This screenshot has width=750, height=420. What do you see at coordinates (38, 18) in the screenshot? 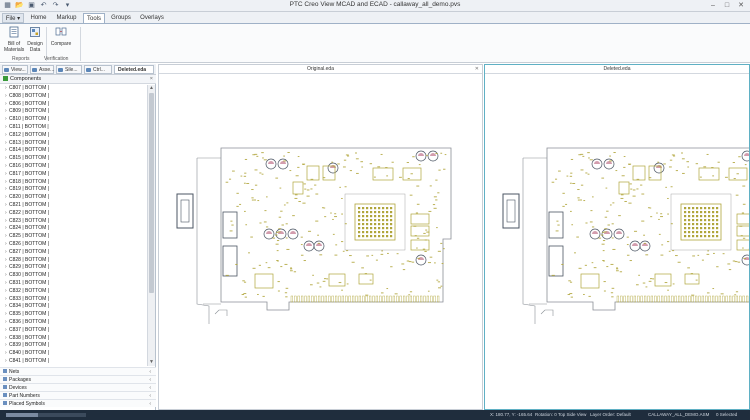
I see `tab-home: Home` at bounding box center [38, 18].